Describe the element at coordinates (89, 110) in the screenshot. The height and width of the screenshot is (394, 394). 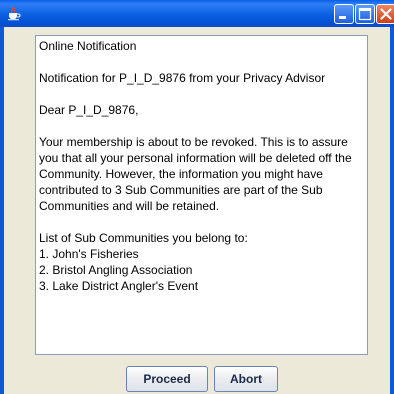
I see `message-line: Dear P_I_D_9876,` at that location.